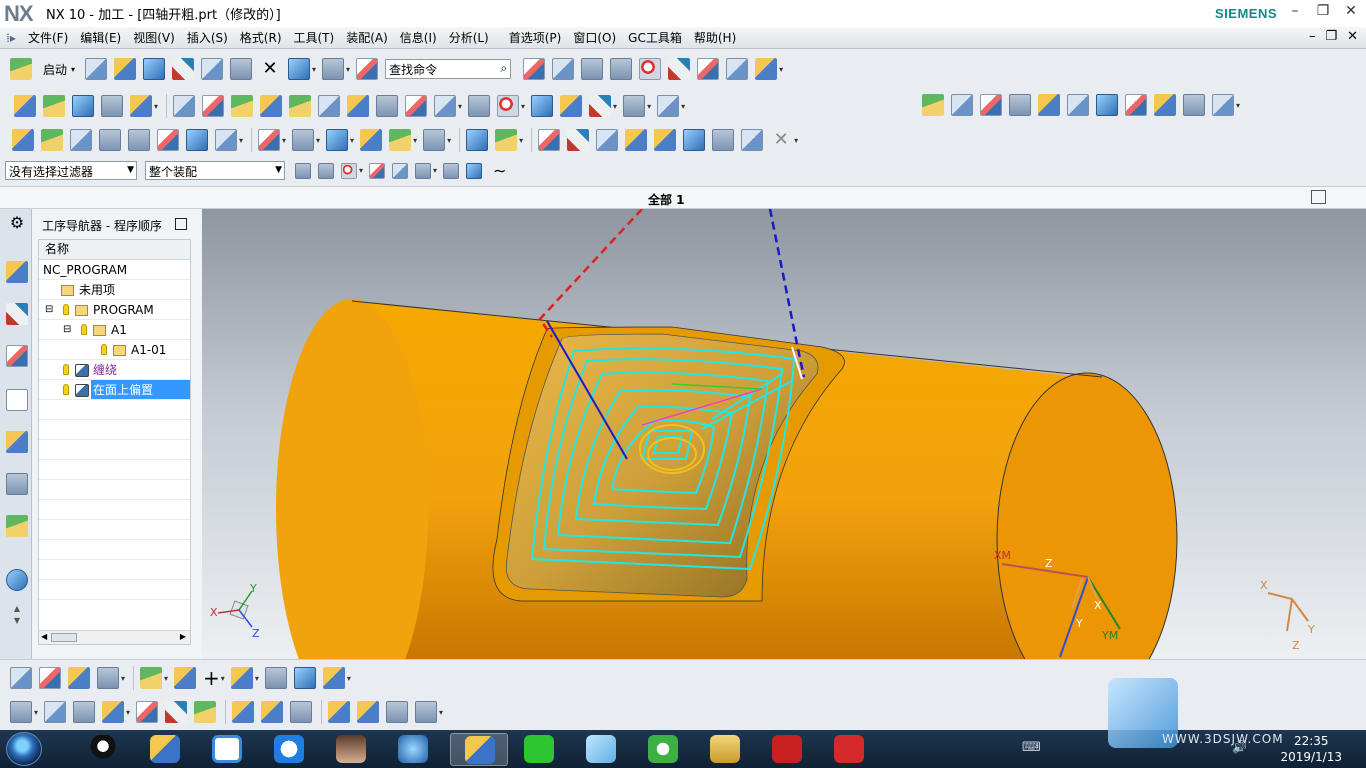 This screenshot has width=1366, height=768. I want to click on copy-object-icon, so click(81, 140).